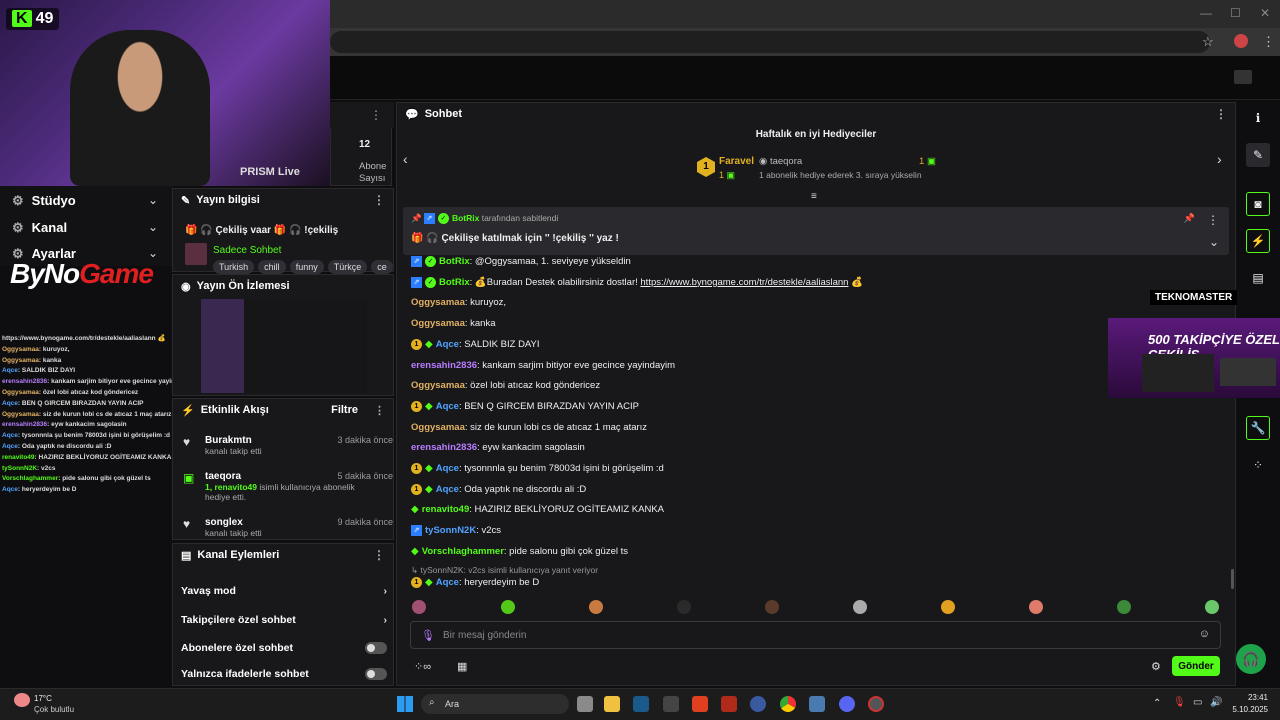 This screenshot has width=1280, height=720. What do you see at coordinates (788, 704) in the screenshot?
I see `chrome-icon` at bounding box center [788, 704].